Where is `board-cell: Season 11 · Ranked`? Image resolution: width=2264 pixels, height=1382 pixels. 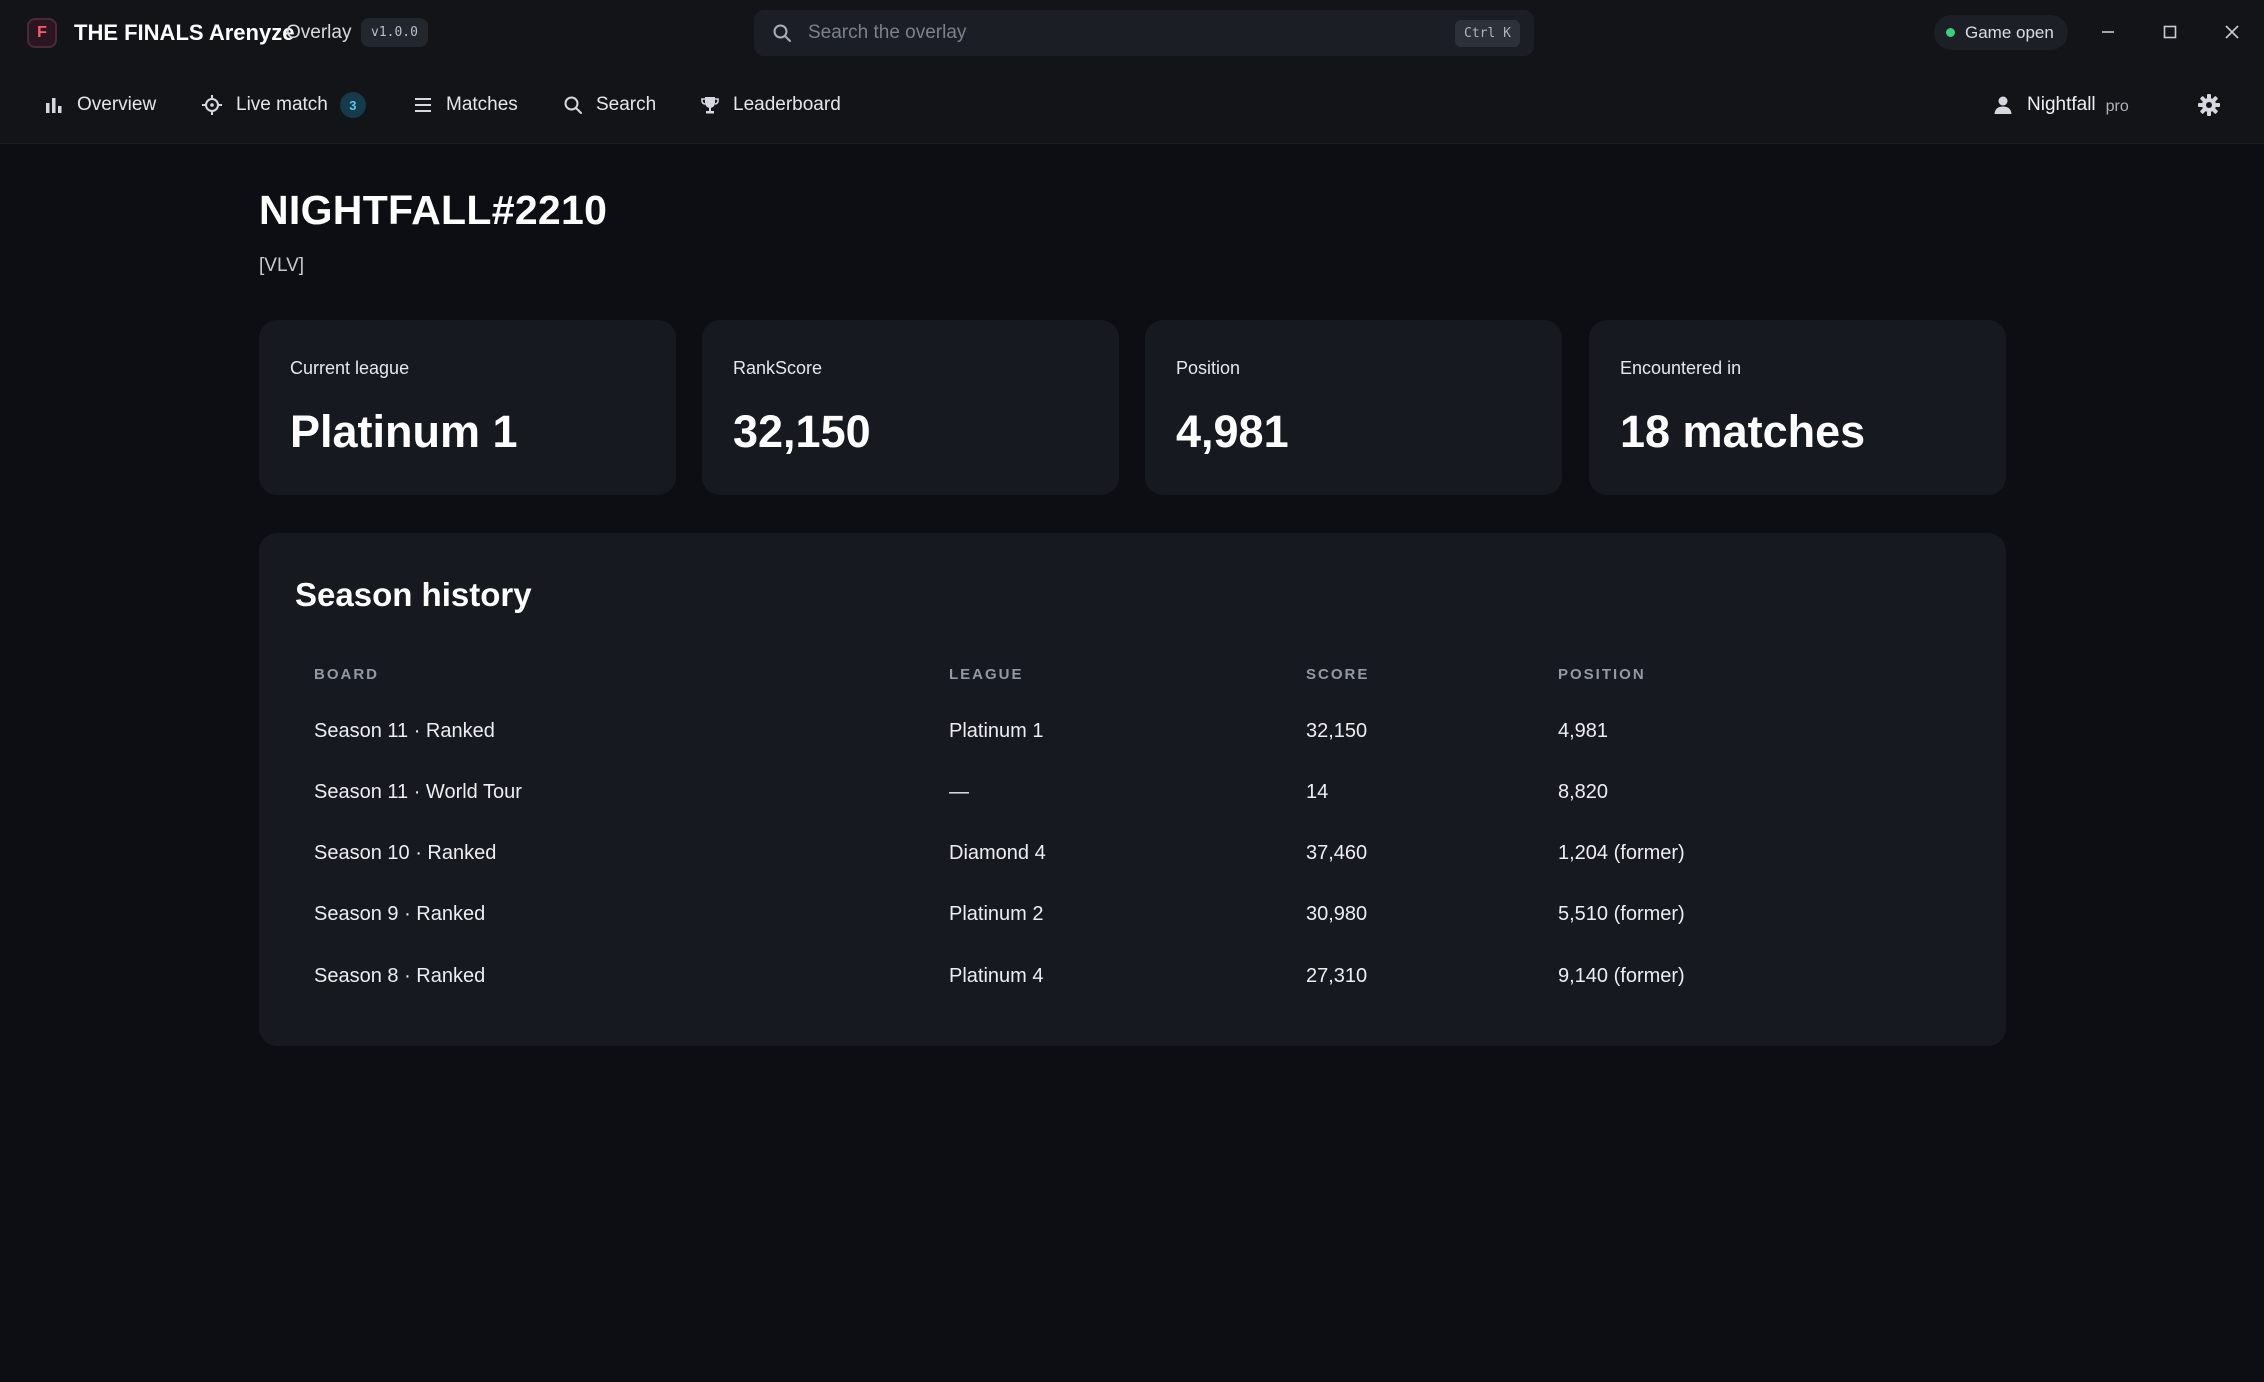 board-cell: Season 11 · Ranked is located at coordinates (404, 731).